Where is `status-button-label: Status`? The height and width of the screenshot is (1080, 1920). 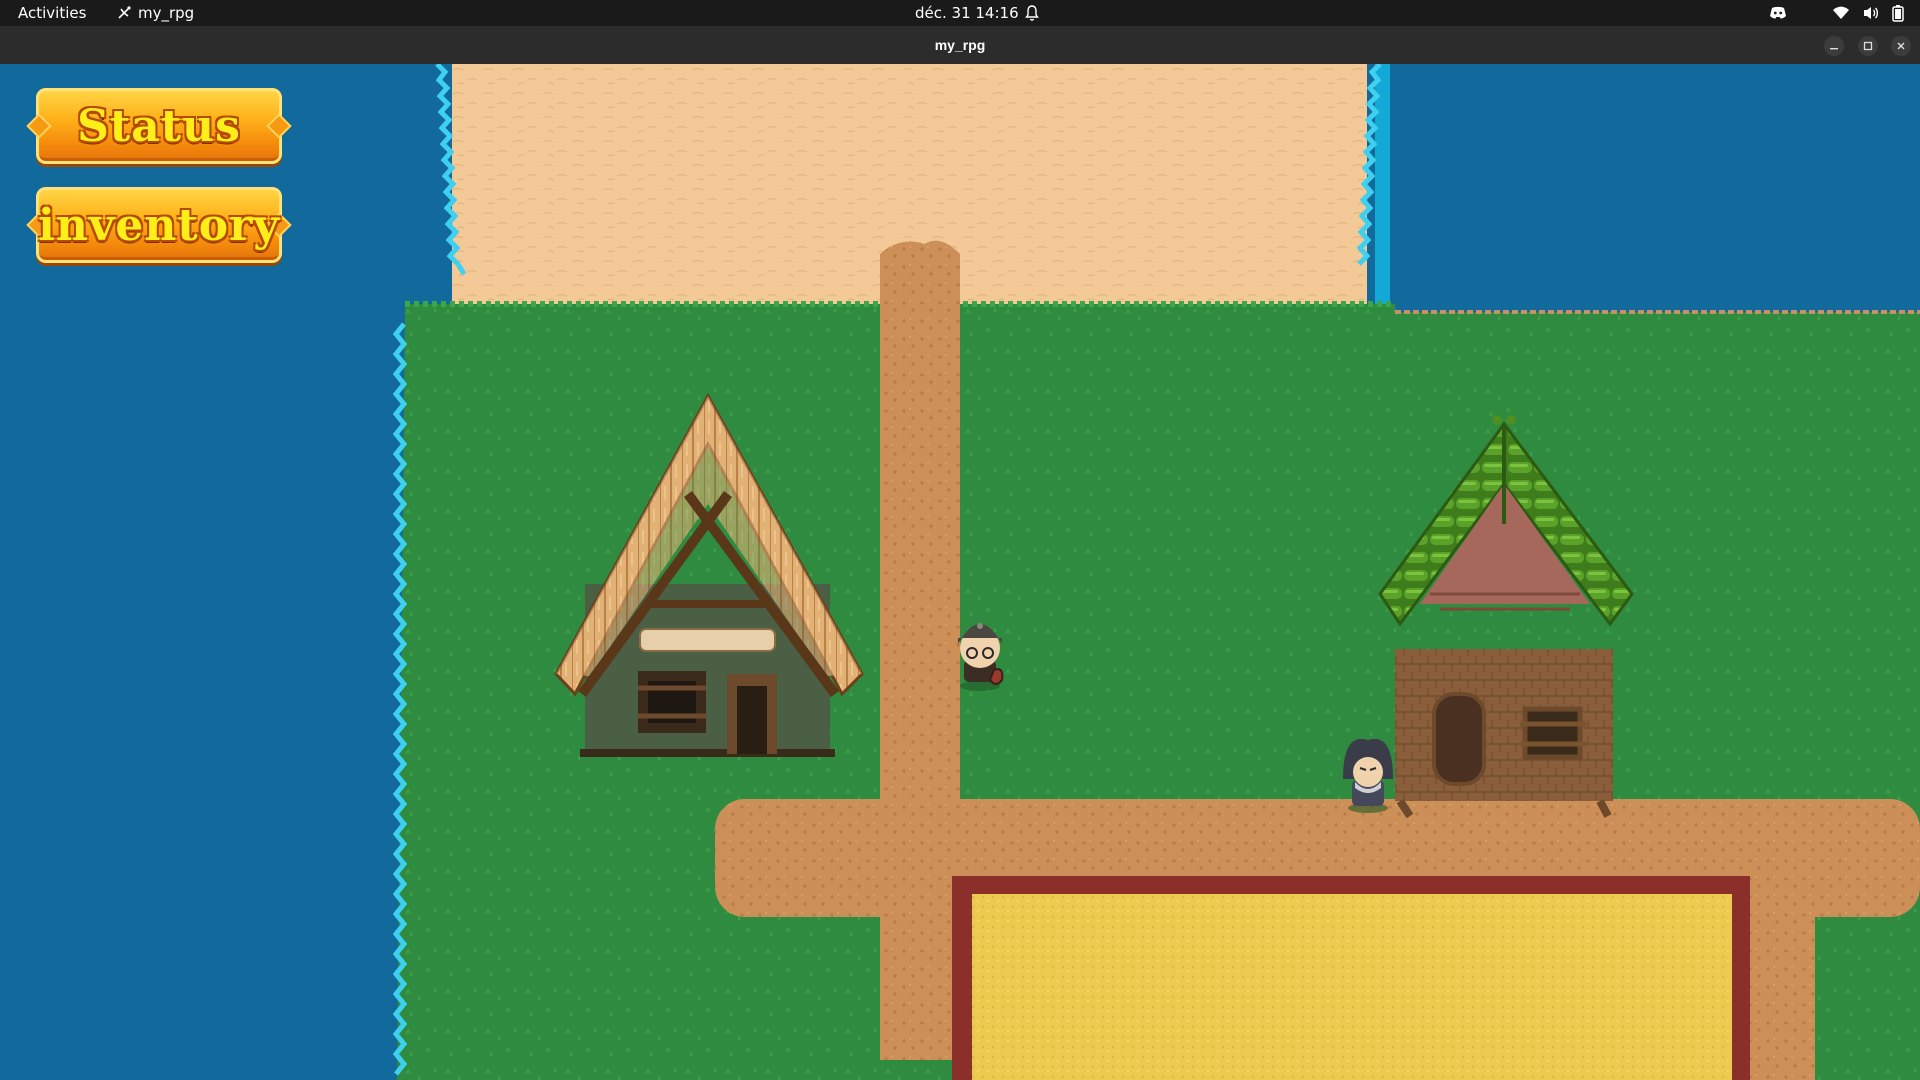
status-button-label: Status is located at coordinates (159, 126).